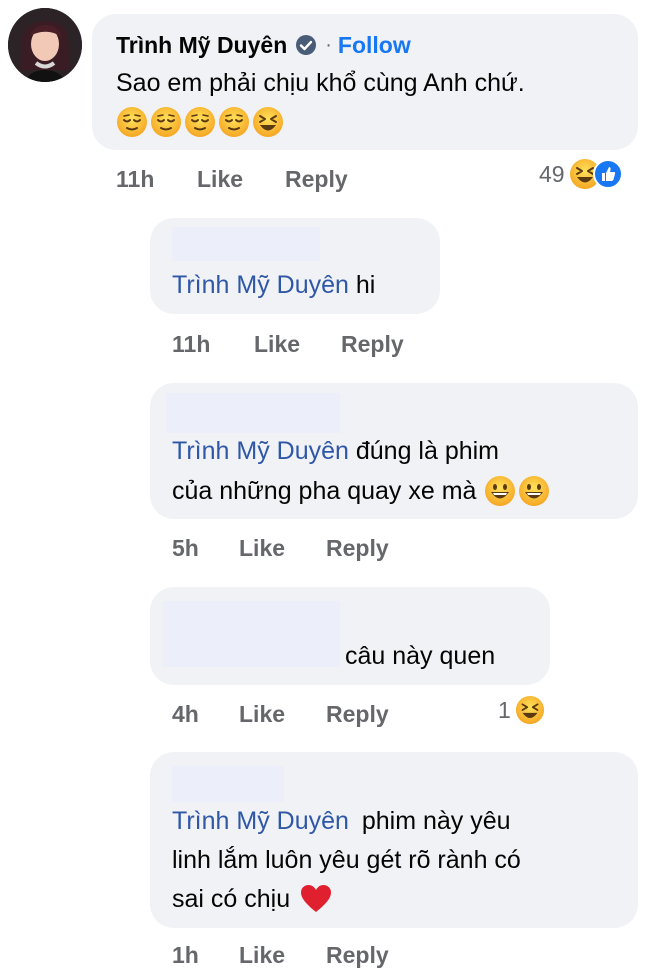 This screenshot has height=975, width=660. Describe the element at coordinates (607, 174) in the screenshot. I see `like-reaction-icon` at that location.